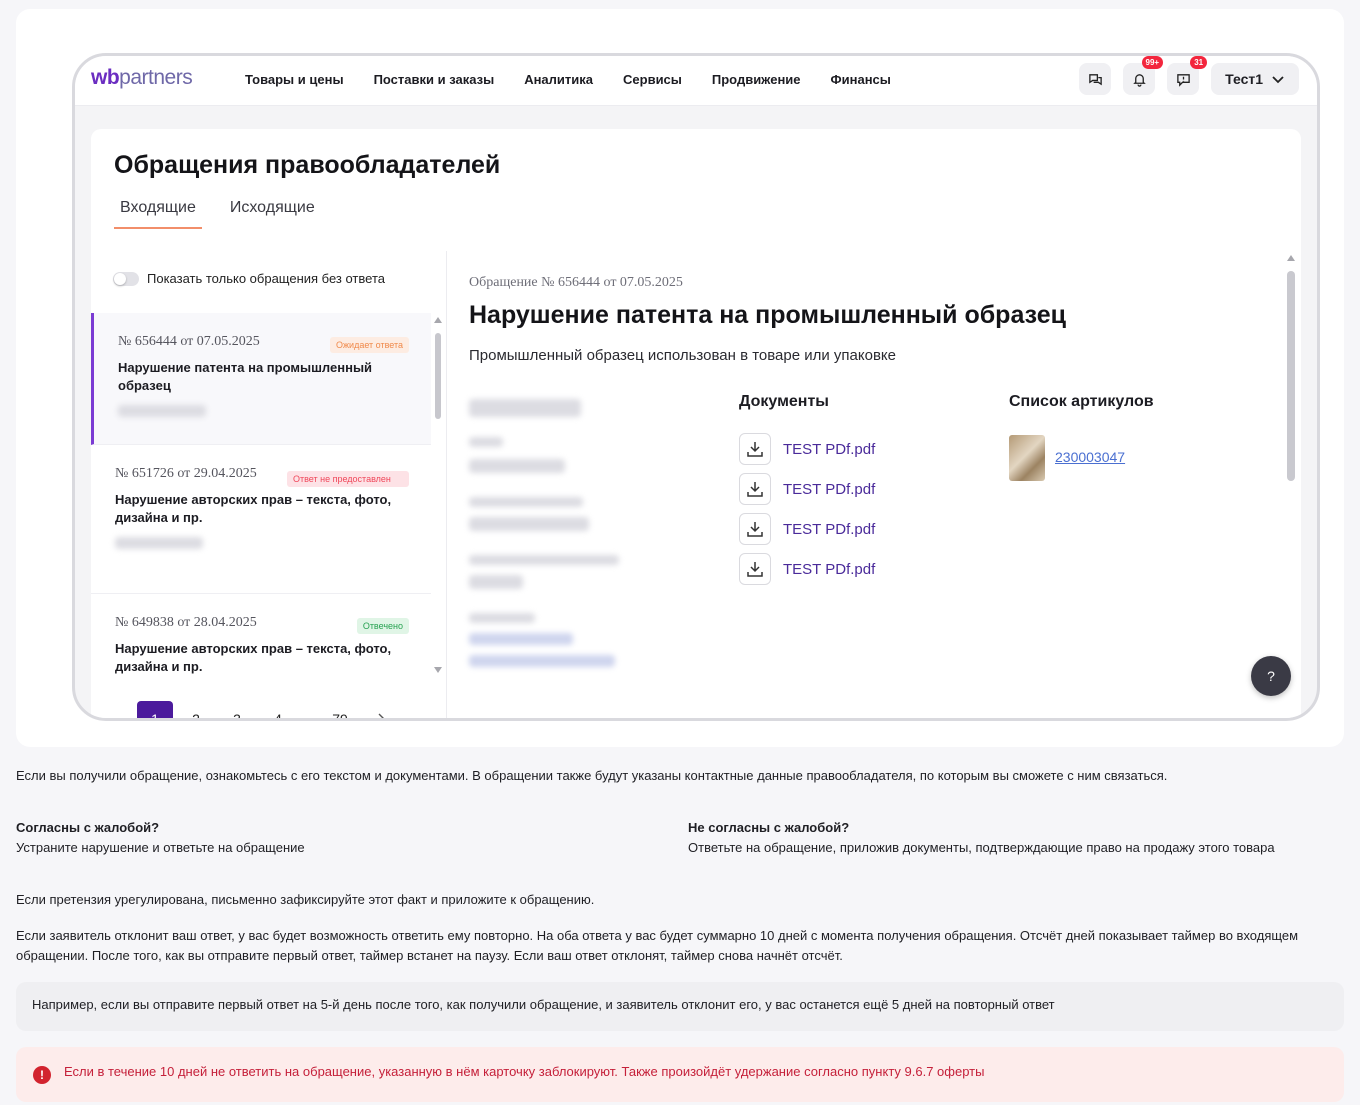 Image resolution: width=1360 pixels, height=1105 pixels. What do you see at coordinates (369, 345) in the screenshot?
I see `status-badge: Ожидает ответа` at bounding box center [369, 345].